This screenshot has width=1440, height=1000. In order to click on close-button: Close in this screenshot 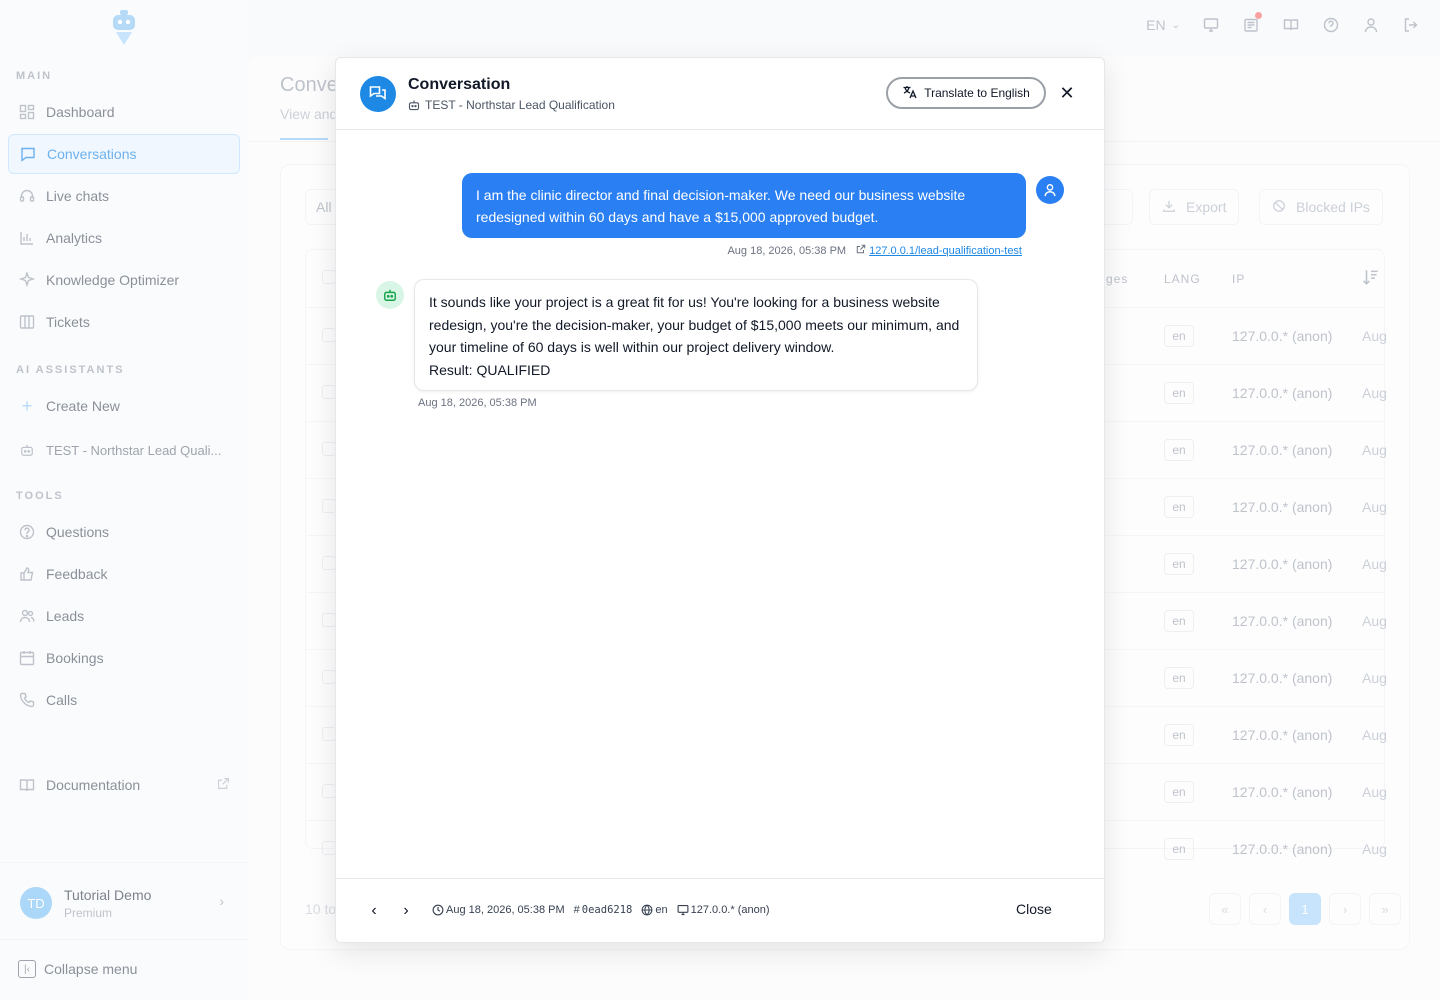, I will do `click(1034, 909)`.